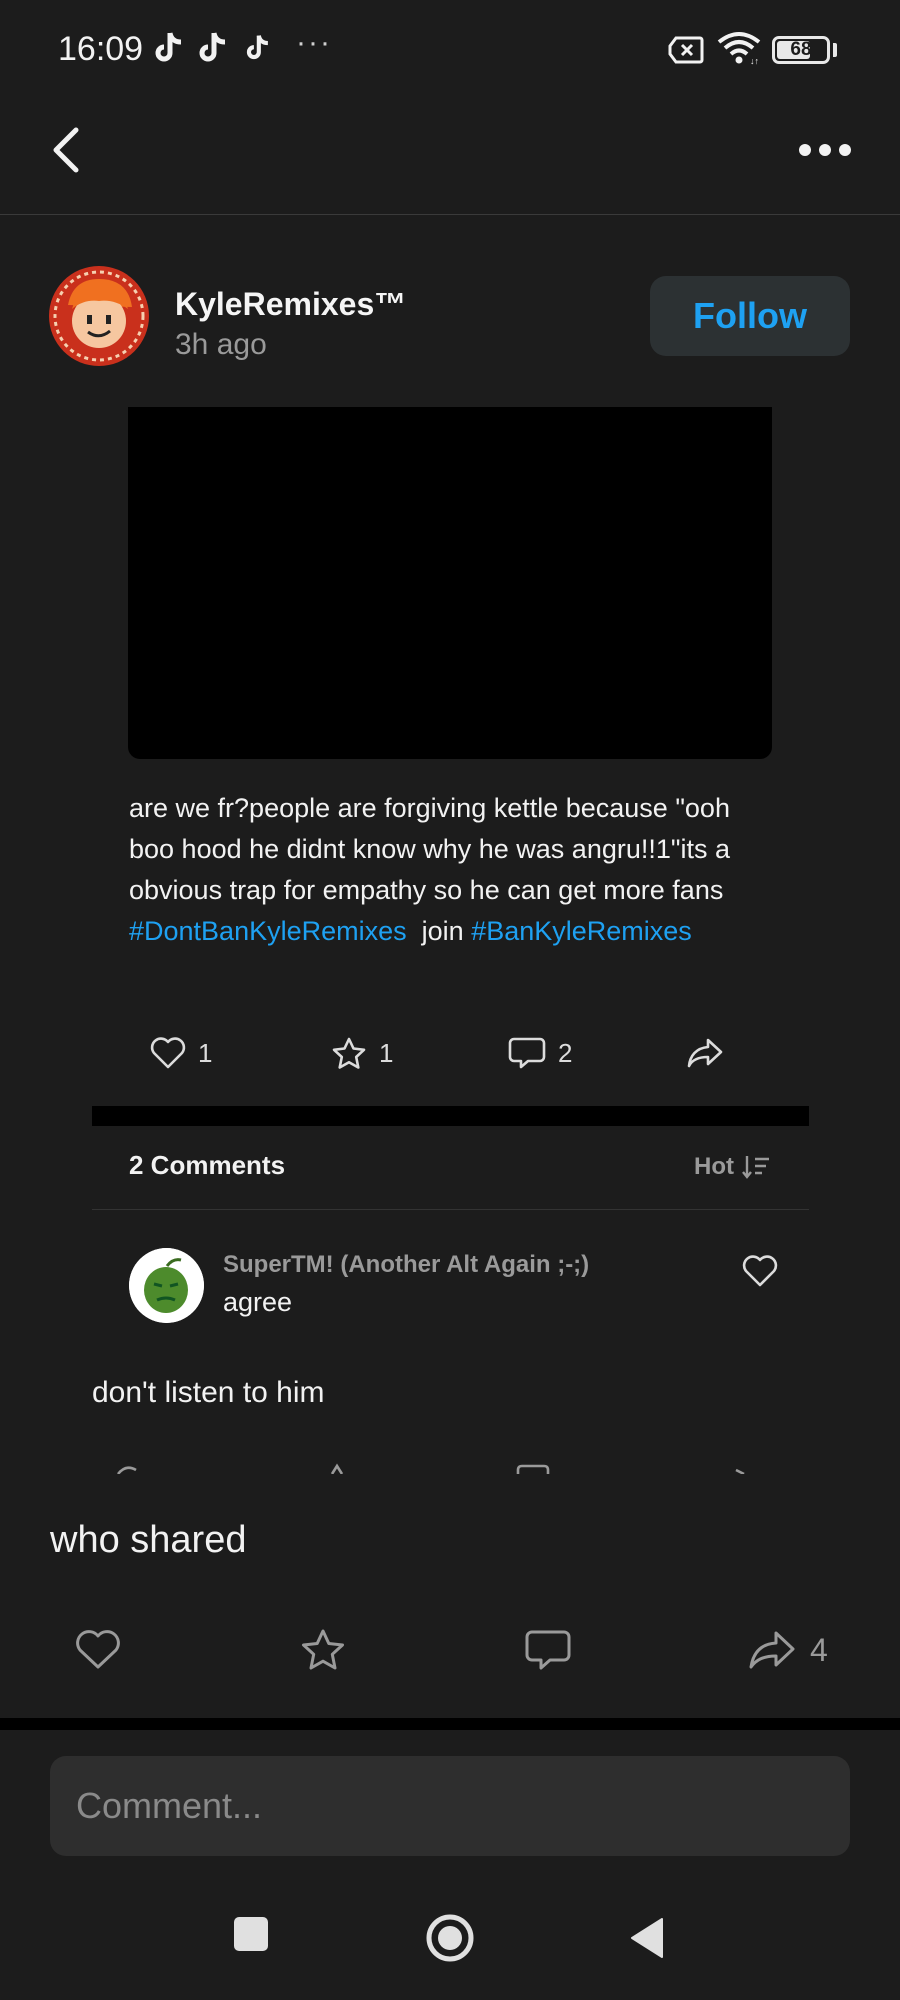 The width and height of the screenshot is (900, 2000). What do you see at coordinates (406, 1265) in the screenshot?
I see `commenter-name: SuperTM! (Another Alt Again ;-;)` at bounding box center [406, 1265].